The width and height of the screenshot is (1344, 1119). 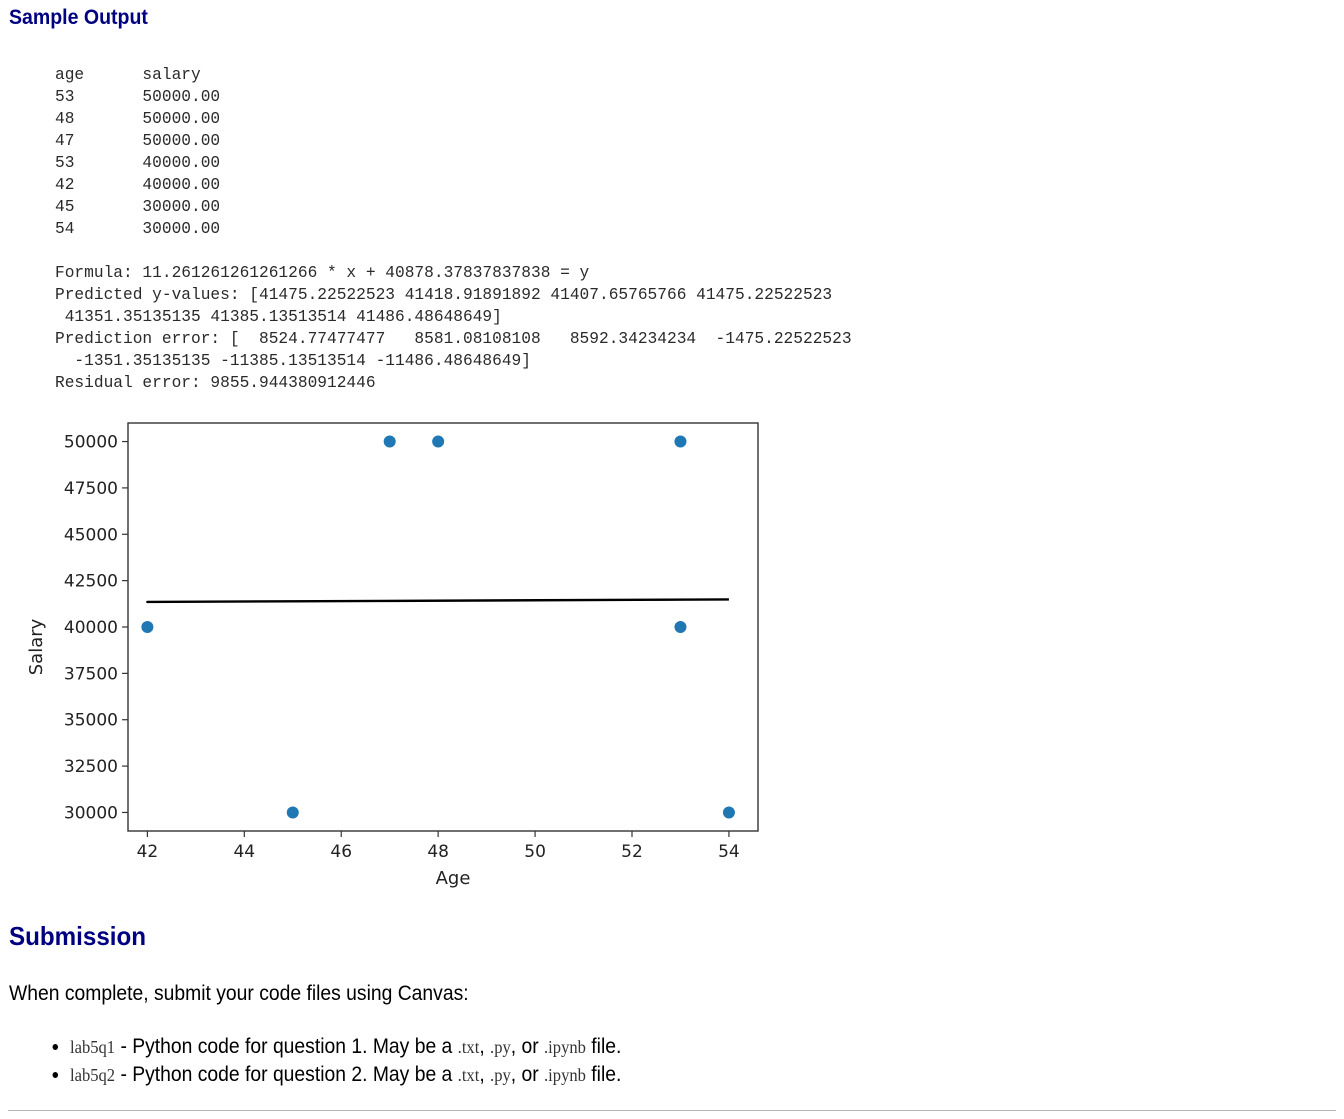 What do you see at coordinates (138, 229) in the screenshot?
I see `output-line: 54 30000.00` at bounding box center [138, 229].